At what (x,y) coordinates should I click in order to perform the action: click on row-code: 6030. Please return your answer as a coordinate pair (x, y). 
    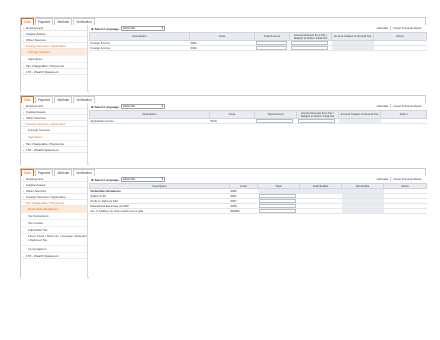
    Looking at the image, I should click on (222, 48).